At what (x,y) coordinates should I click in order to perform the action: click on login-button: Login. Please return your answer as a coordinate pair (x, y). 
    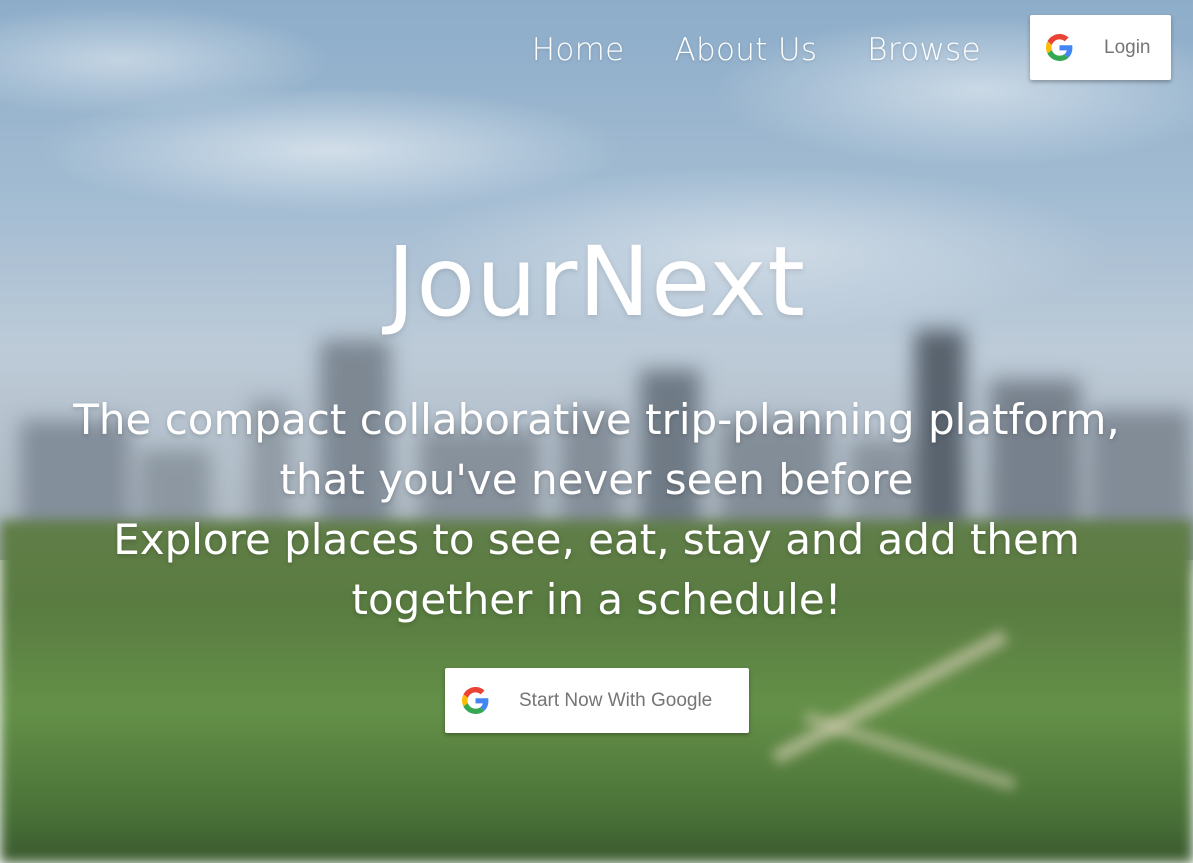
    Looking at the image, I should click on (1100, 47).